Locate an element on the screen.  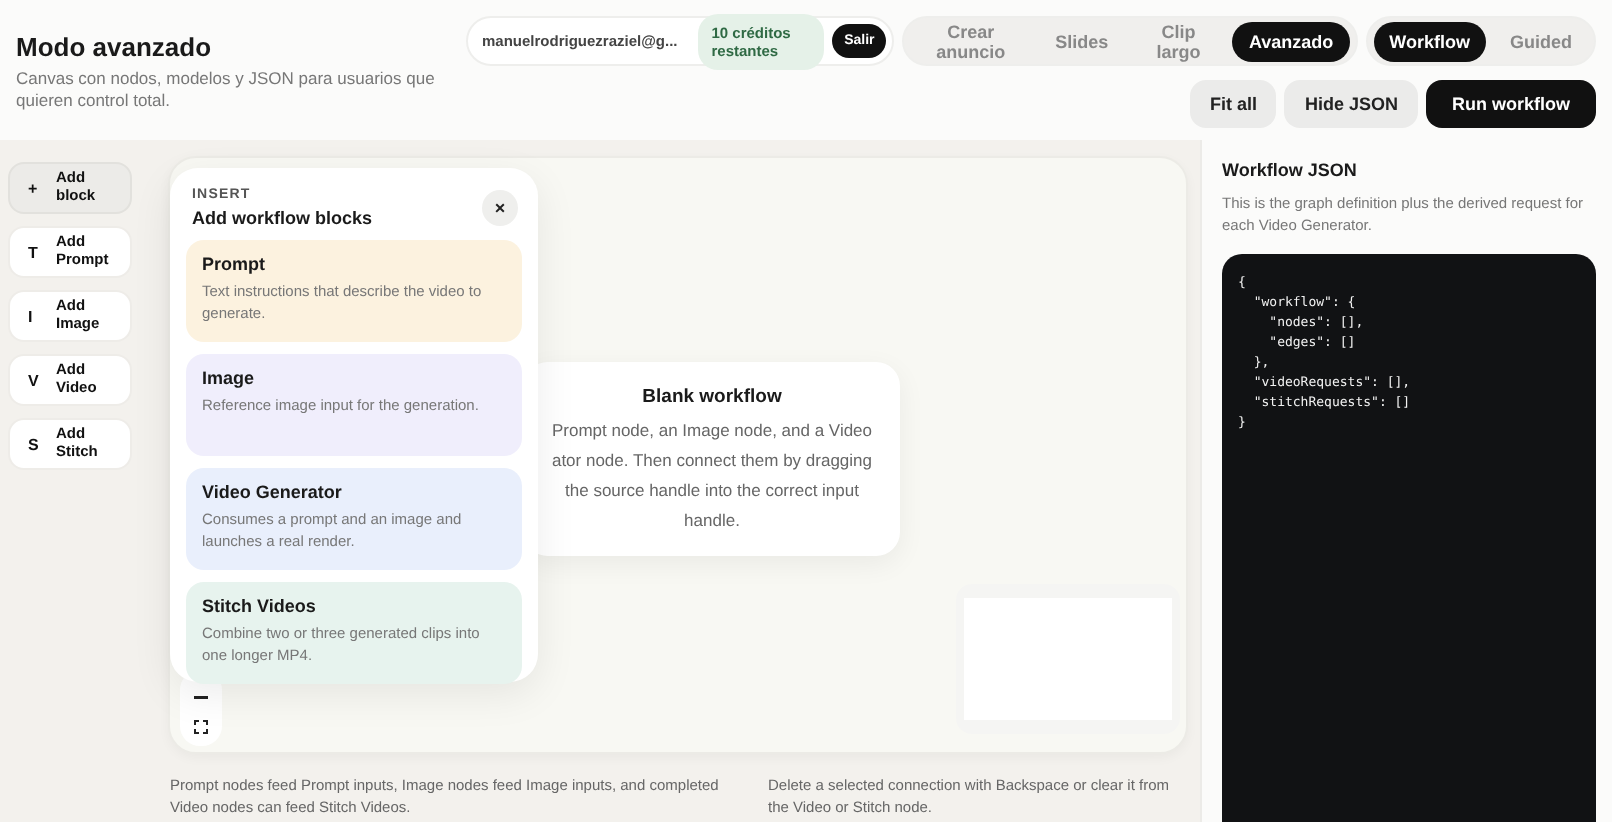
block-title: Stitch Videos is located at coordinates (260, 606).